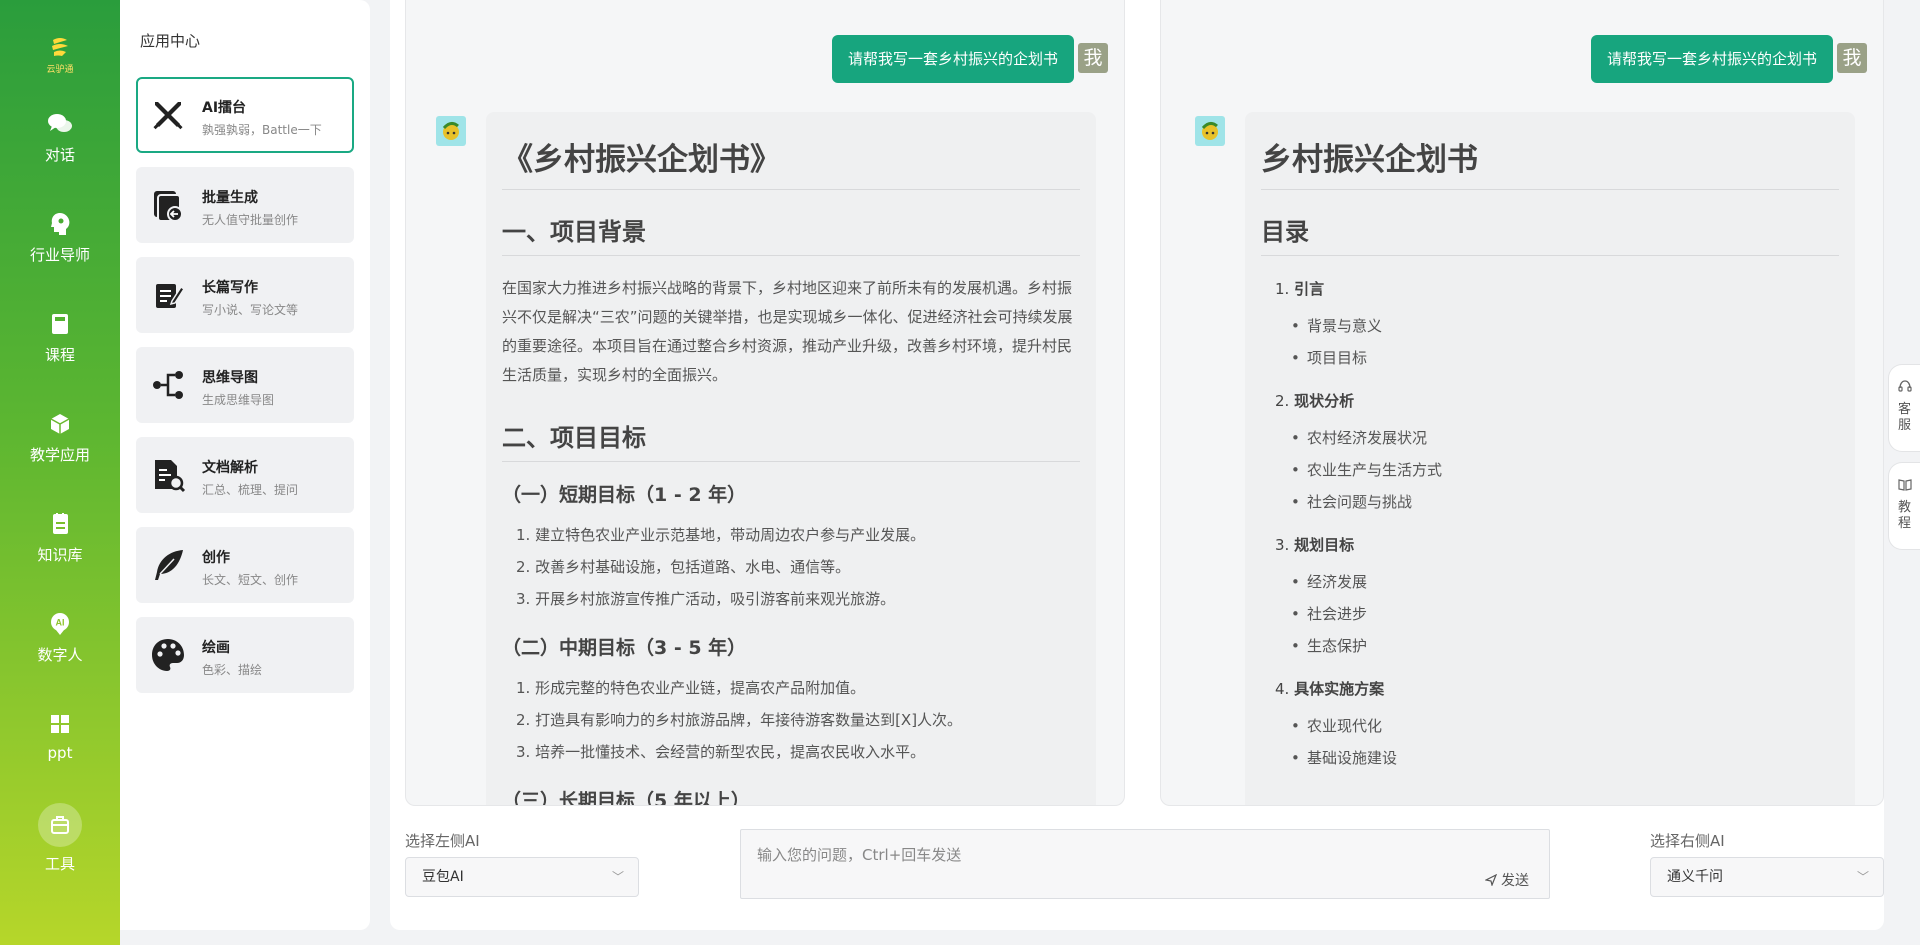 This screenshot has width=1920, height=945. I want to click on answer-subheading: （三）长期目标（5 年以上）, so click(626, 798).